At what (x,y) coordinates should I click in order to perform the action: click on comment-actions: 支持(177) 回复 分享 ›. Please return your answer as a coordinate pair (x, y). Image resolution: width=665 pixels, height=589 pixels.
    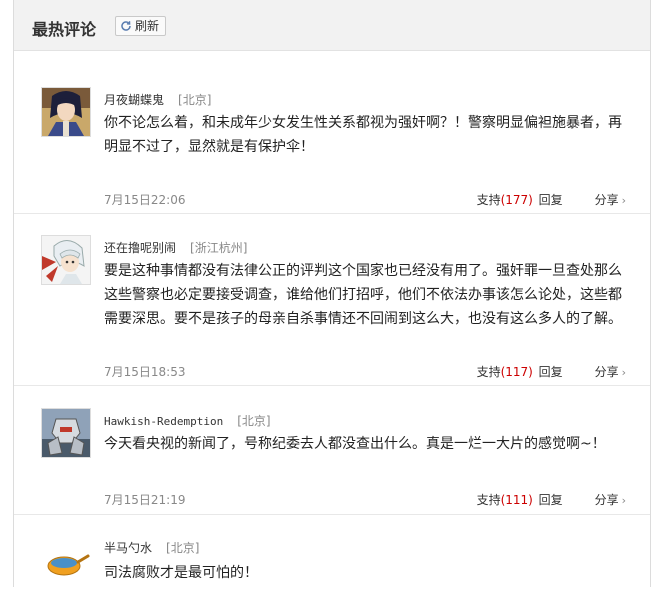
    Looking at the image, I should click on (551, 199).